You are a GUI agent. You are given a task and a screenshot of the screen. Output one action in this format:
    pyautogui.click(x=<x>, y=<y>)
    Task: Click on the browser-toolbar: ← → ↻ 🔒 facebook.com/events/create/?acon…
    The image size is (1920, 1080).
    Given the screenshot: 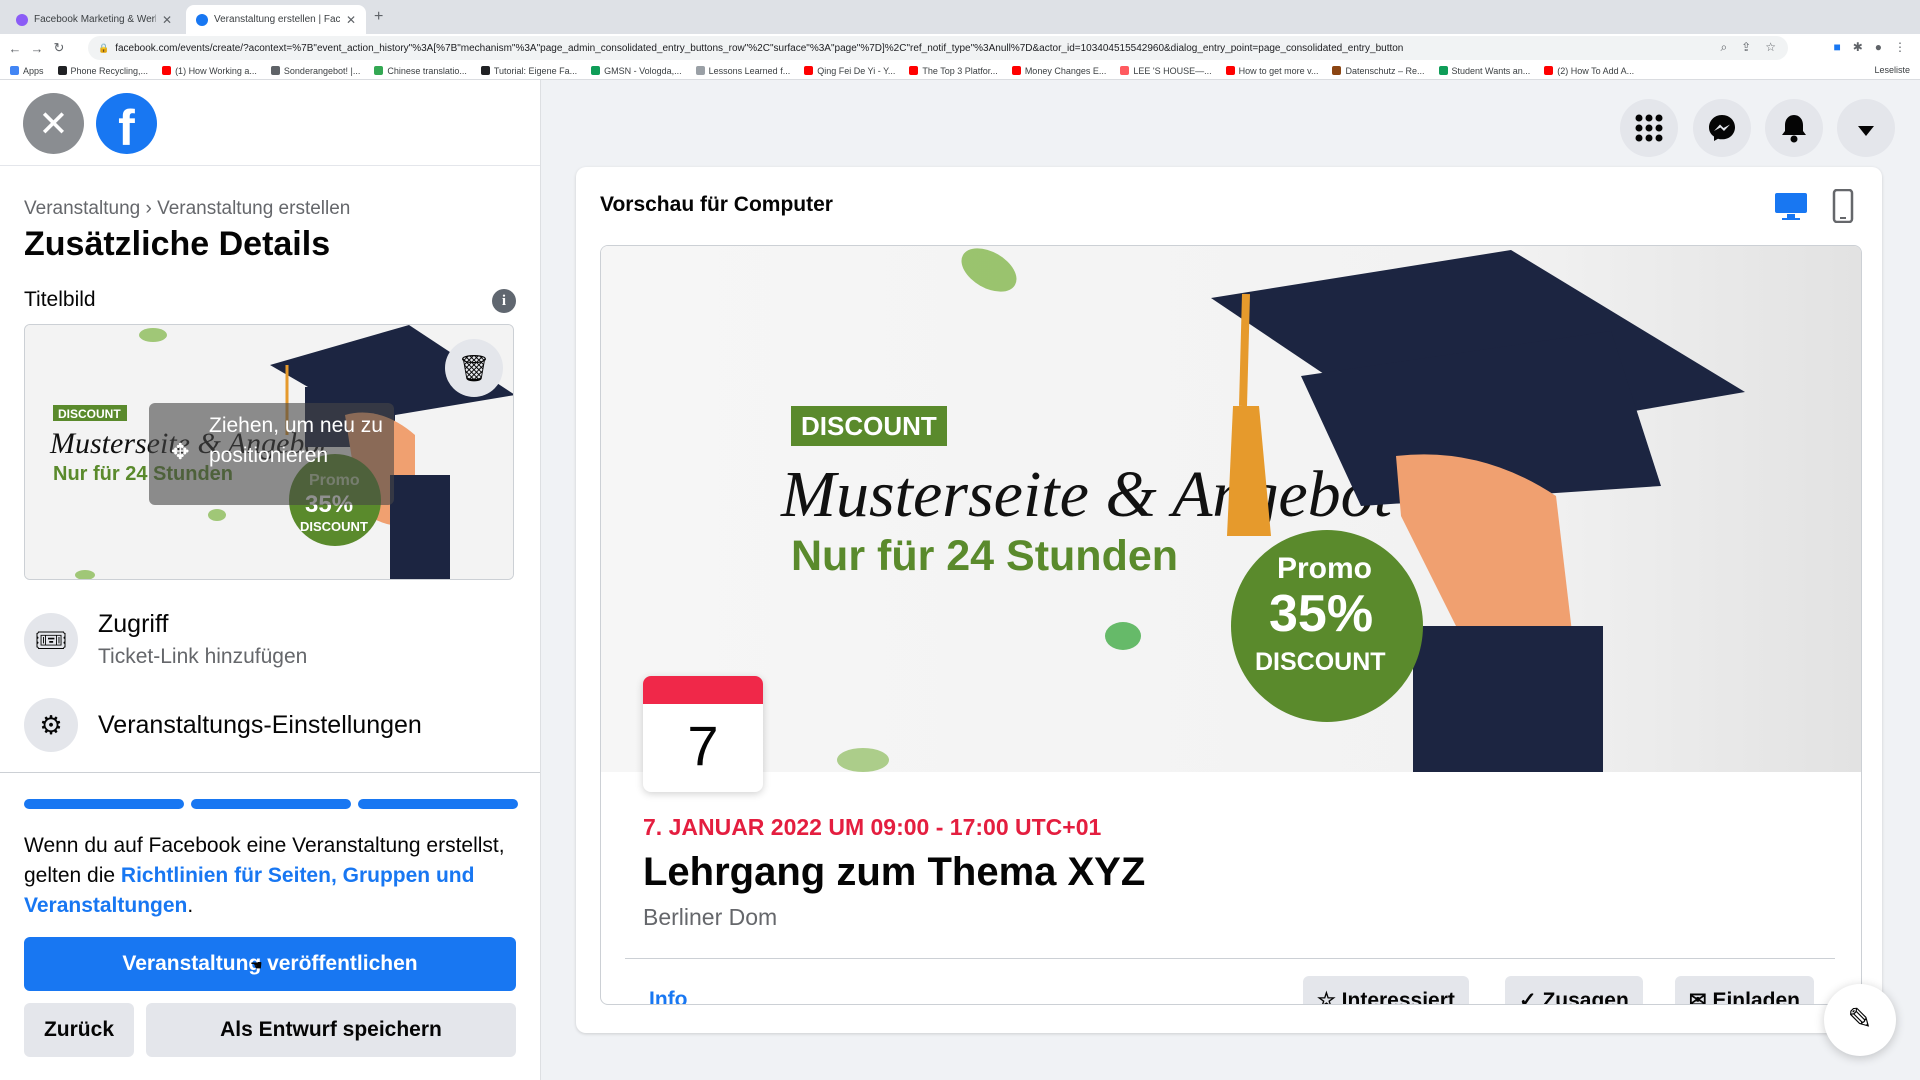 What is the action you would take?
    pyautogui.click(x=960, y=48)
    